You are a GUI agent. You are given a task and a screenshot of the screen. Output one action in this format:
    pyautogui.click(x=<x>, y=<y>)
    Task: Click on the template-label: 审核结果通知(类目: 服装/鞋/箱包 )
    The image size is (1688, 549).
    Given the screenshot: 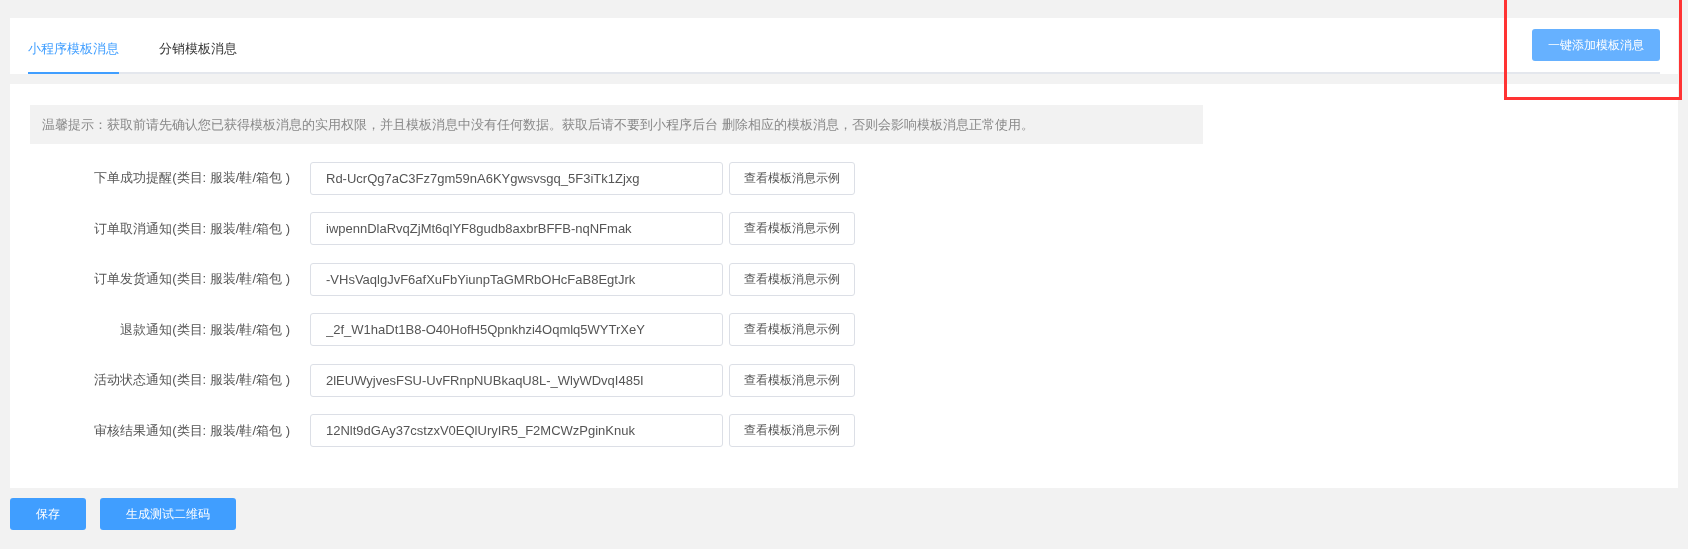 What is the action you would take?
    pyautogui.click(x=191, y=430)
    